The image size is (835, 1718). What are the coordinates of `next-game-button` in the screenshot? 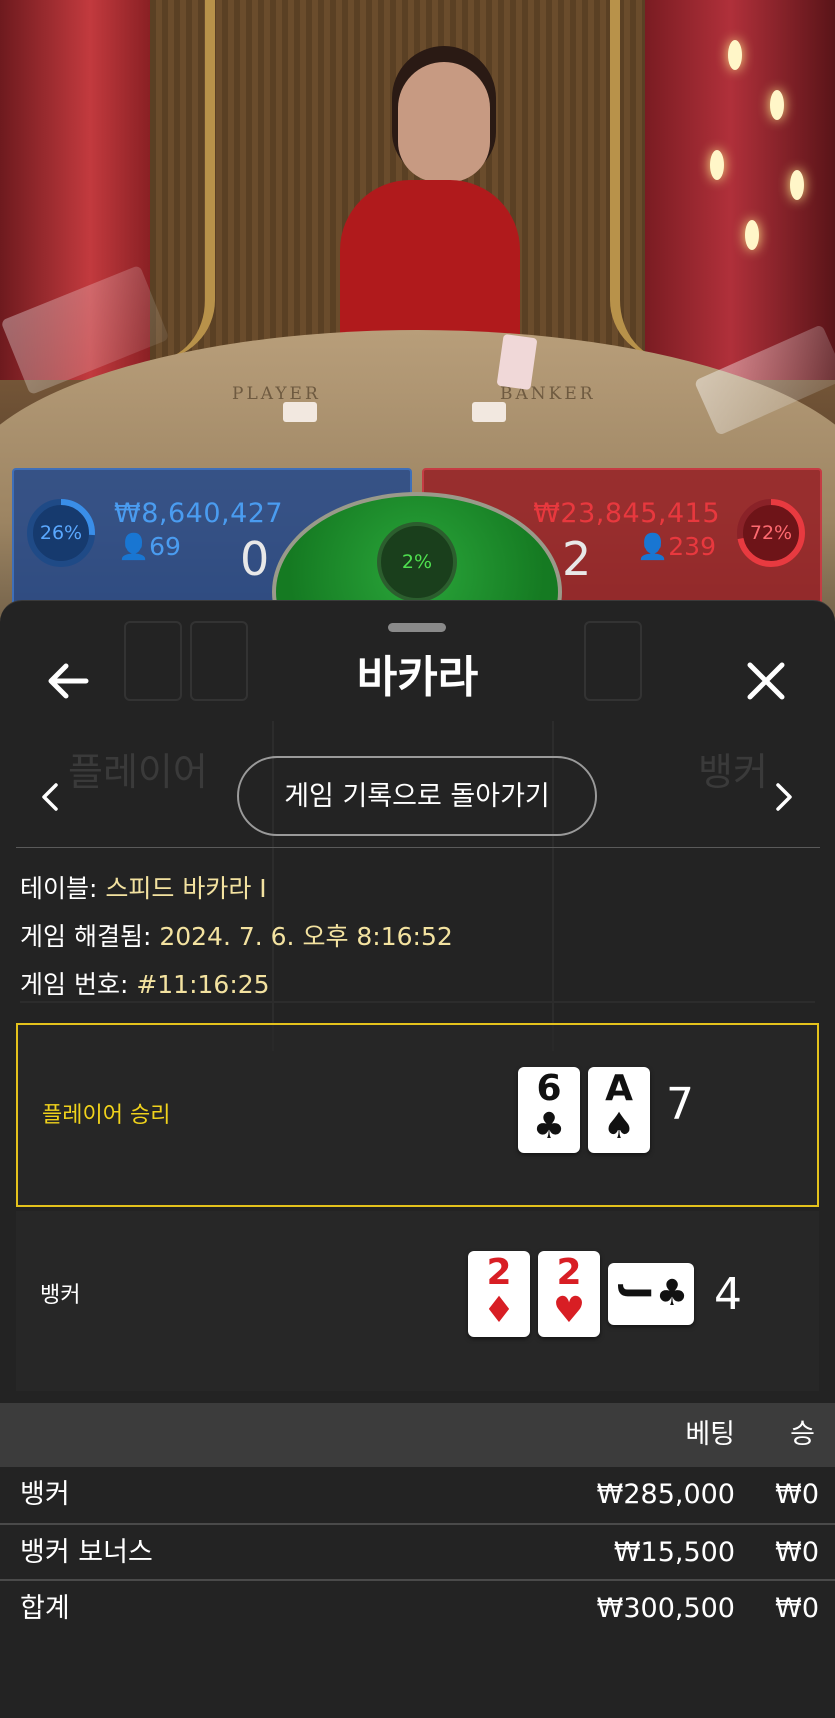 It's located at (784, 797).